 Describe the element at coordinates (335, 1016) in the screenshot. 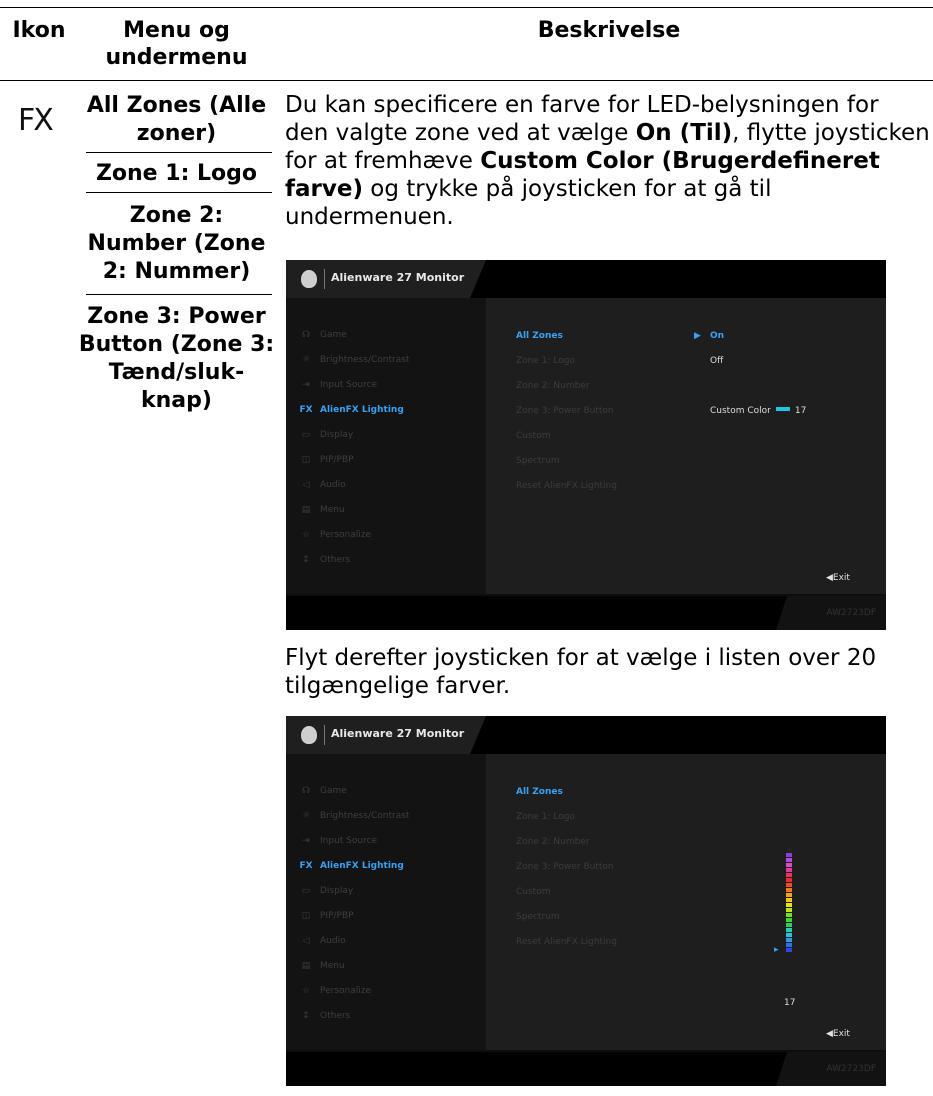

I see `menu-item-label: Others` at that location.